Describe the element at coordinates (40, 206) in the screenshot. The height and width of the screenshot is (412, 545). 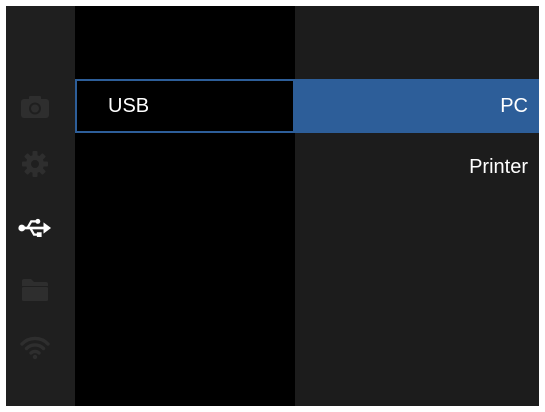
I see `category-rail` at that location.